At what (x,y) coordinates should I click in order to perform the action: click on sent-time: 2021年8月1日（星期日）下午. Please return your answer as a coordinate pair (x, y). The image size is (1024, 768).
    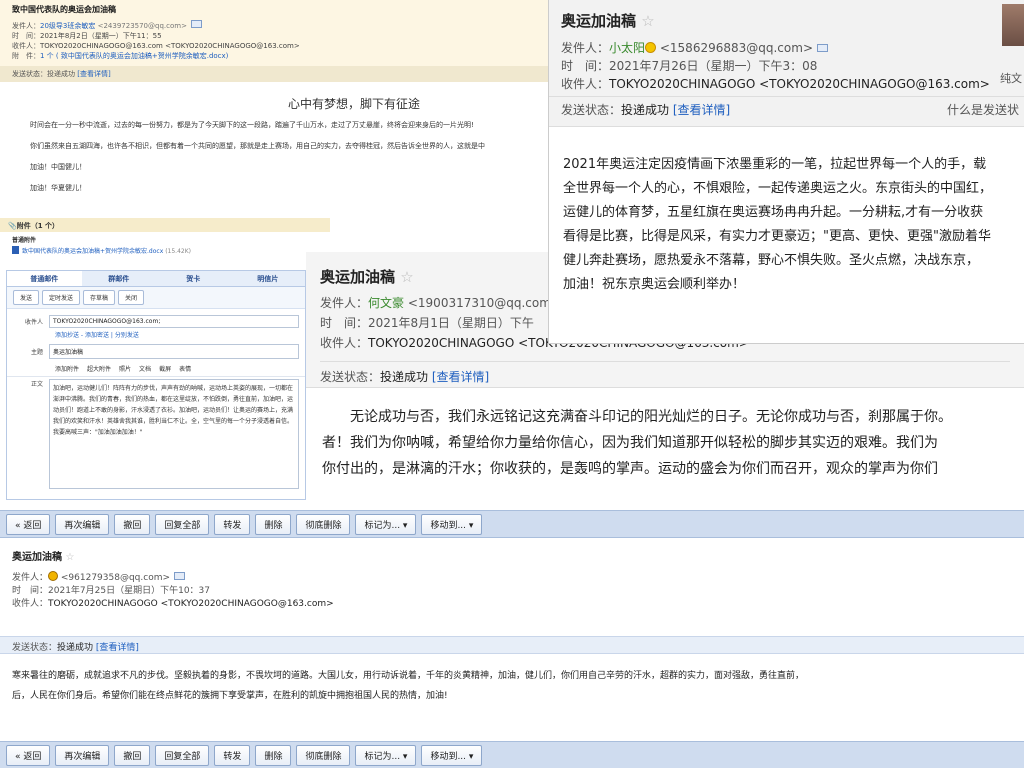
    Looking at the image, I should click on (451, 323).